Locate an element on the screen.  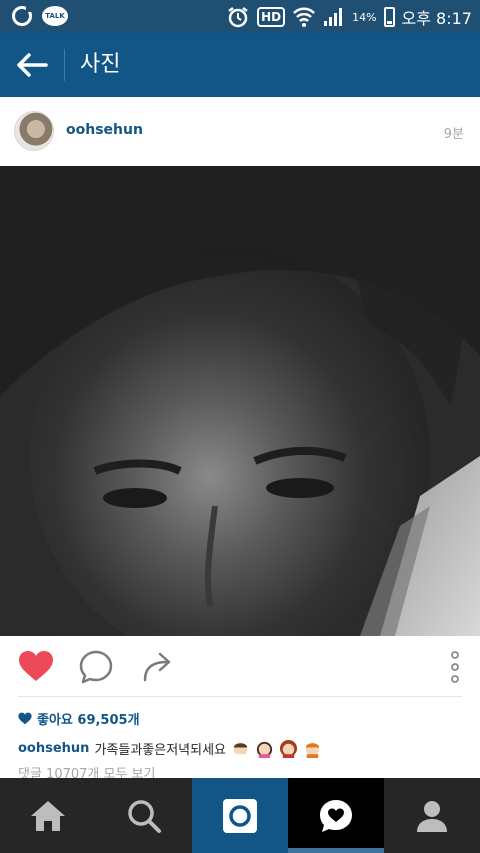
status-bar: TALK HD 14% 오후 8:17 is located at coordinates (240, 16).